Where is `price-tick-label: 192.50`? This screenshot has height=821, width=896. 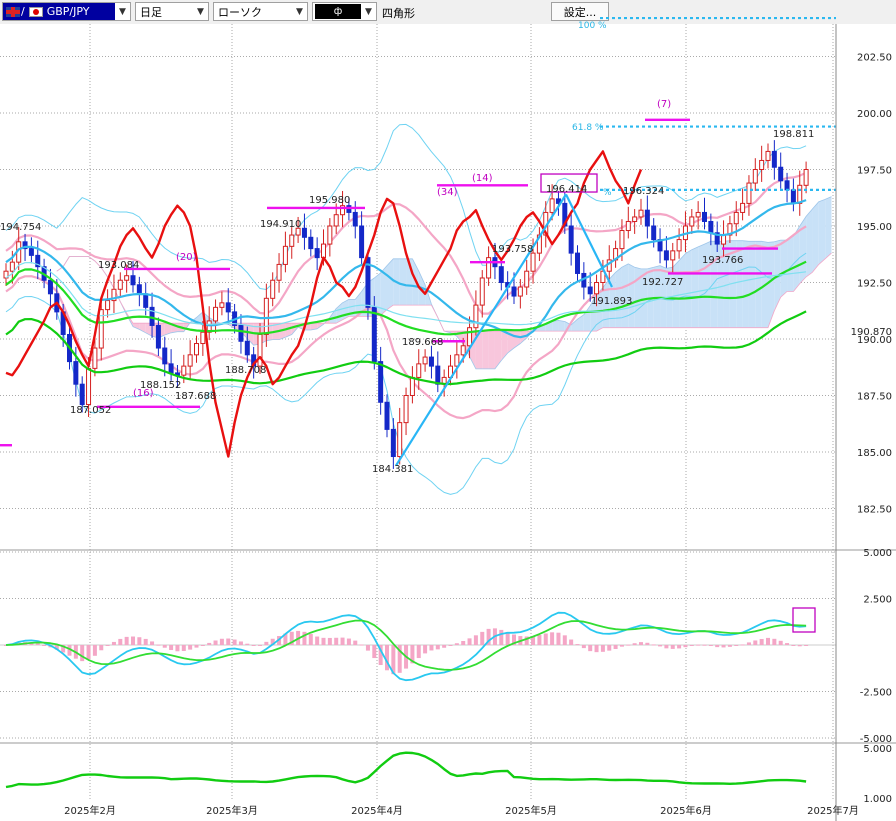 price-tick-label: 192.50 is located at coordinates (874, 284).